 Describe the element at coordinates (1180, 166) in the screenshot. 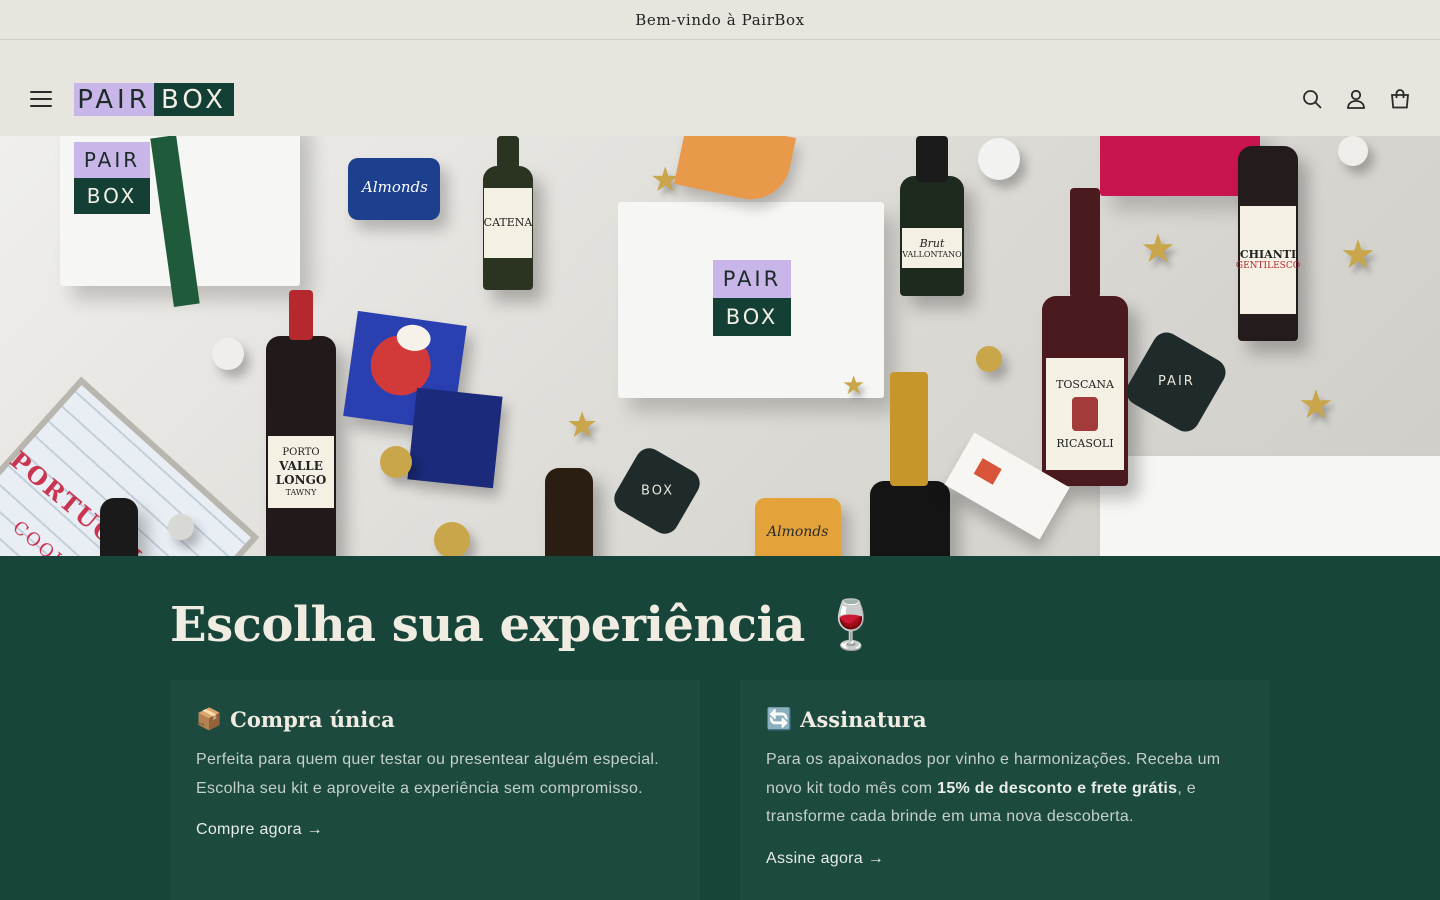

I see `pink-box` at that location.